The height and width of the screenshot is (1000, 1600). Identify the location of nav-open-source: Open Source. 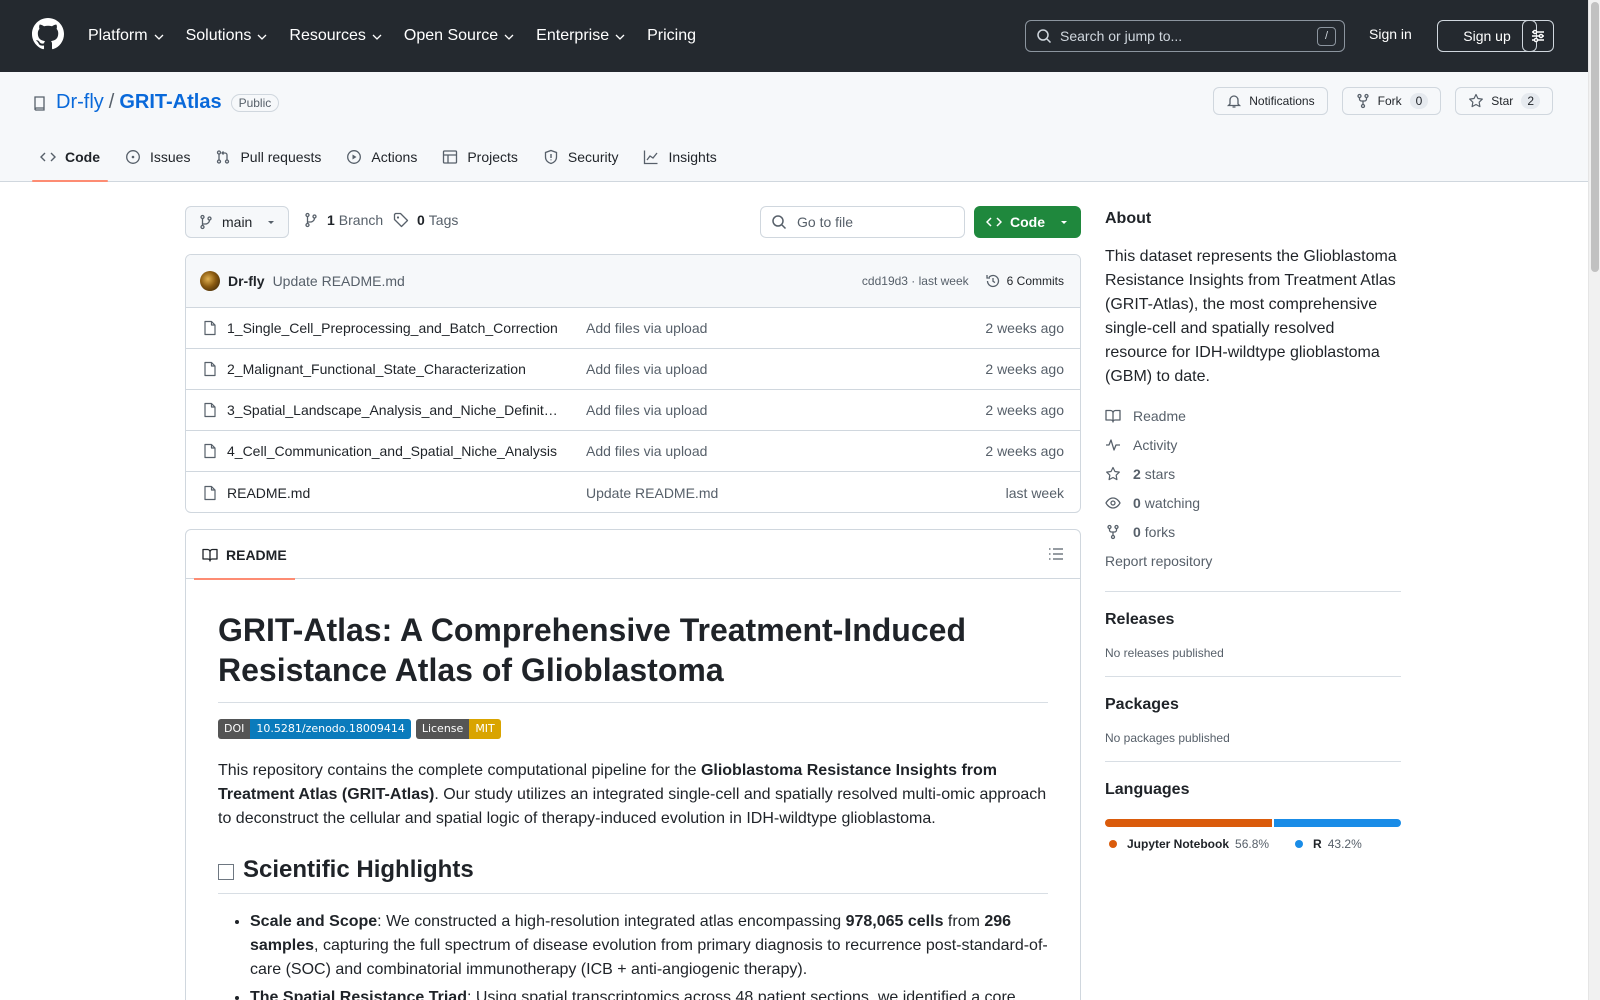
(459, 36).